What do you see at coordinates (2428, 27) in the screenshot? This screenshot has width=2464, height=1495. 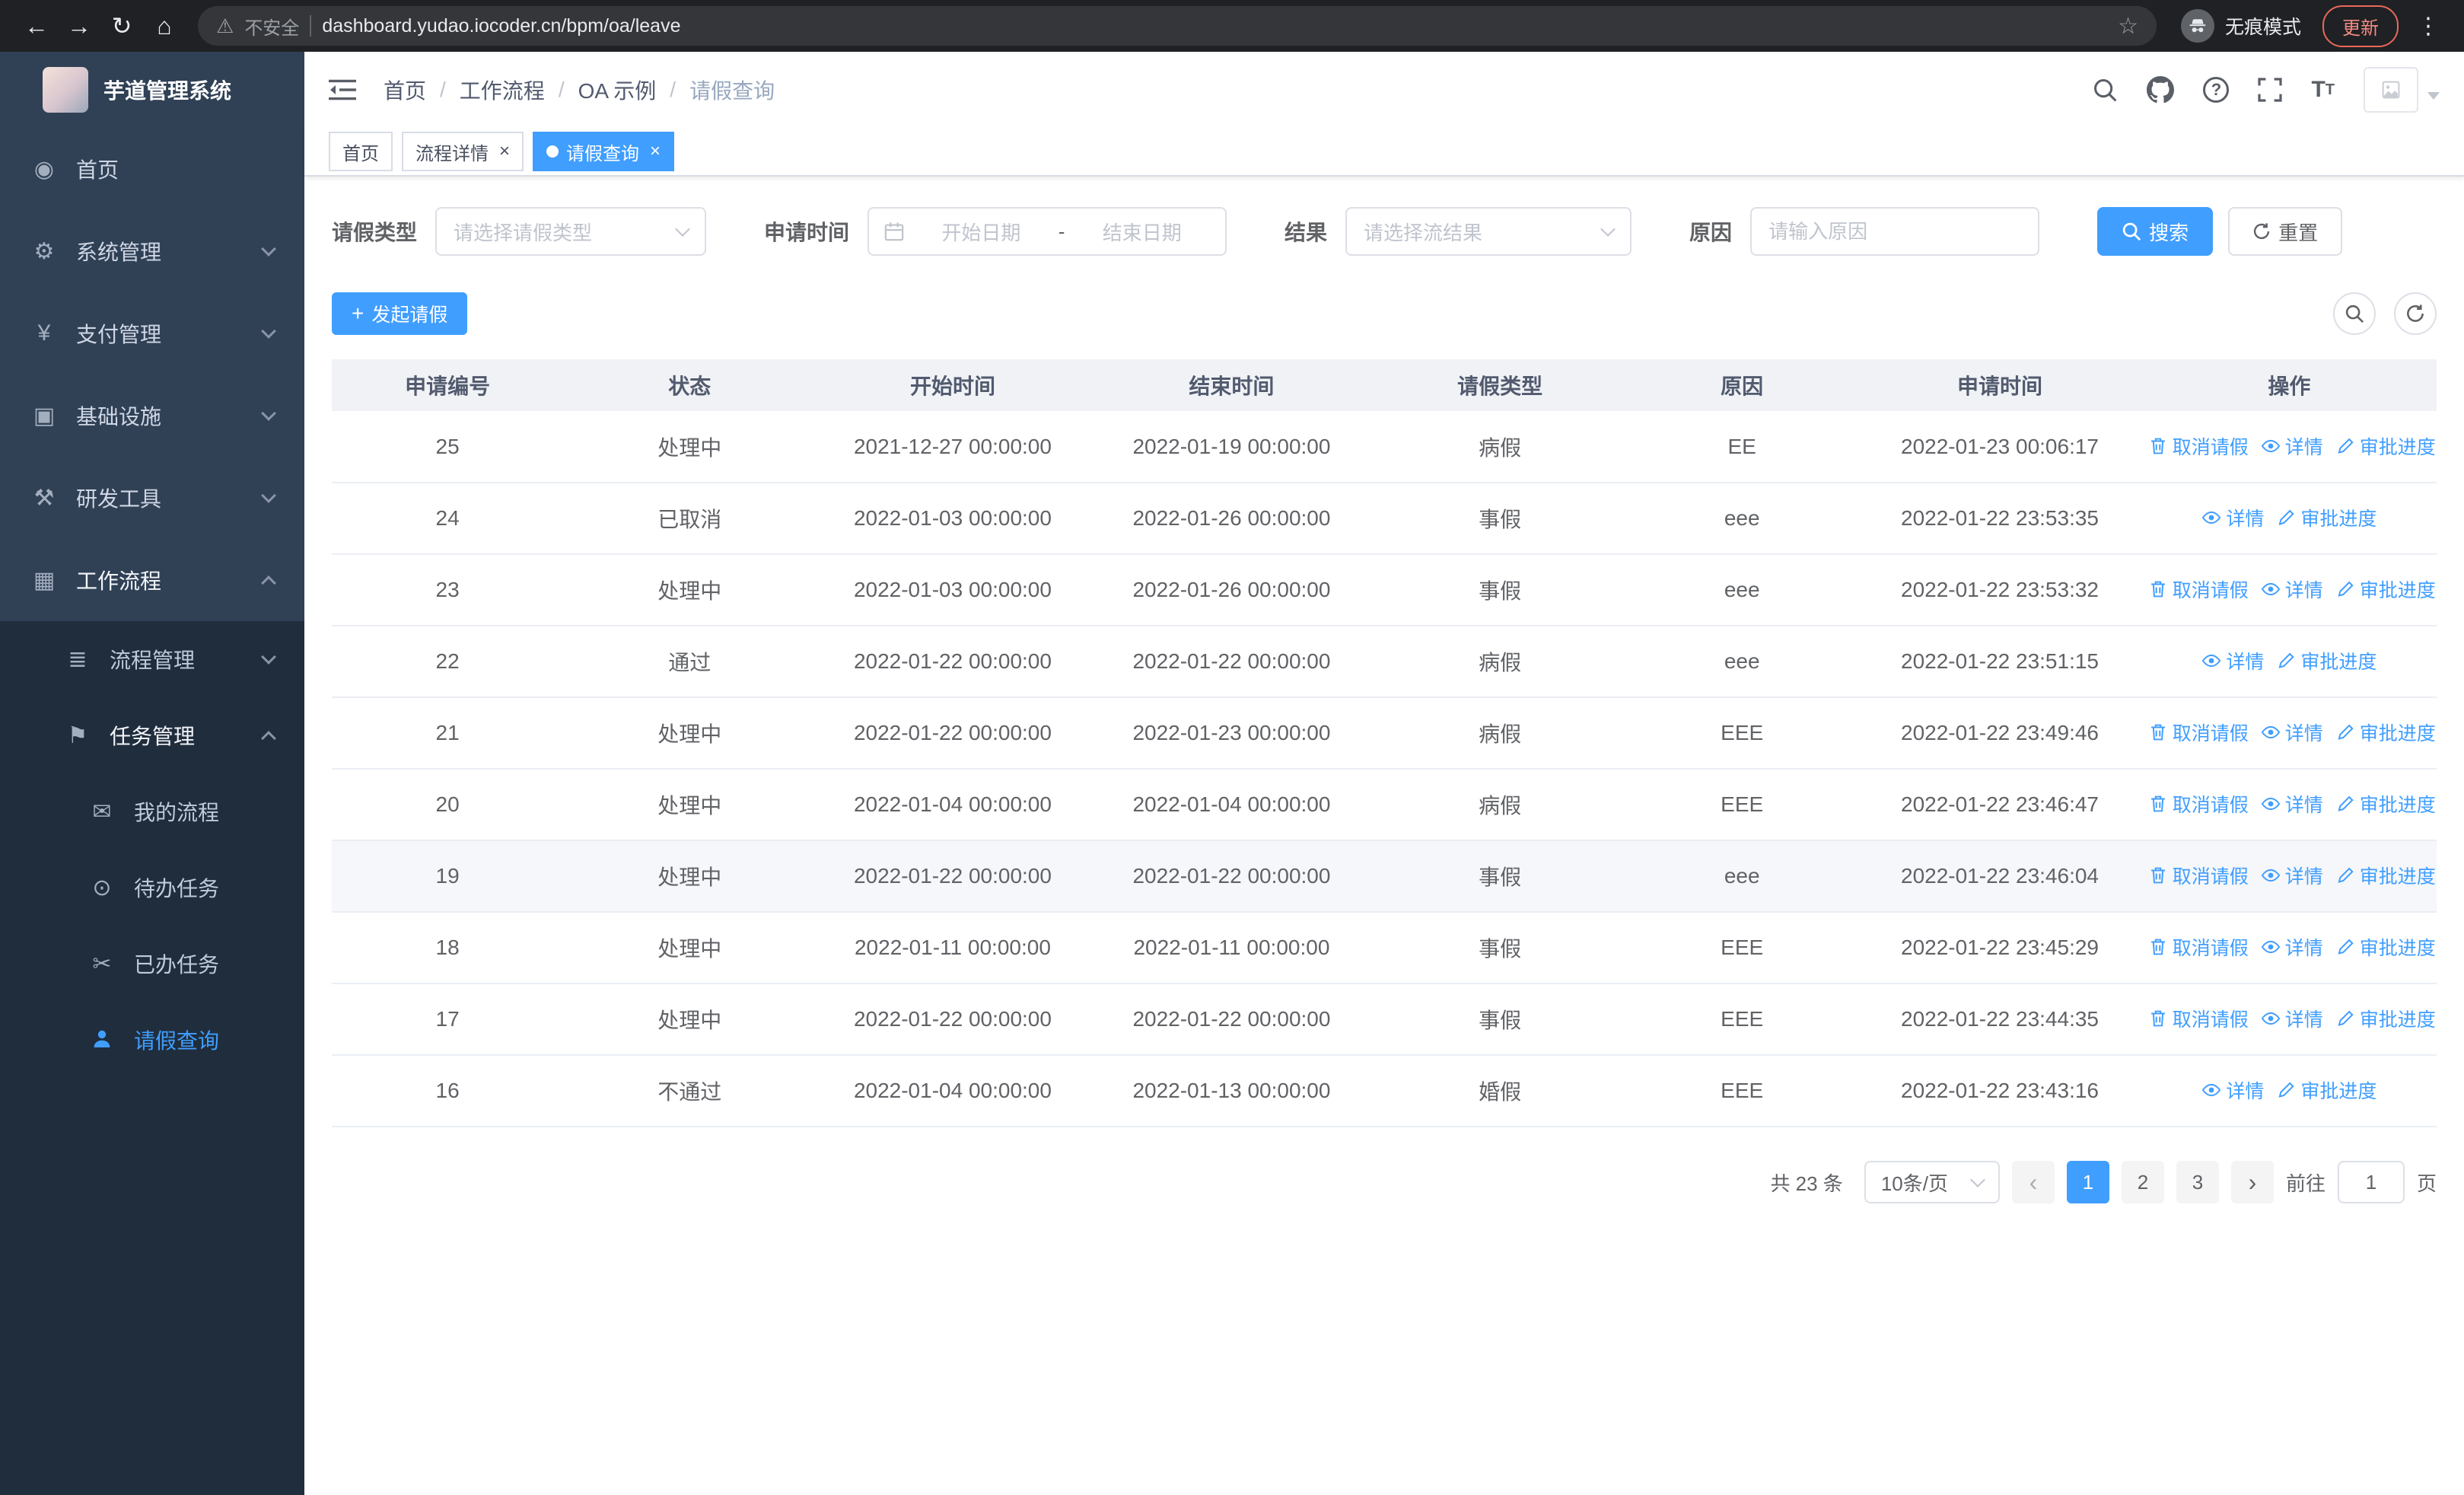 I see `browser-menu-icon: ⋮` at bounding box center [2428, 27].